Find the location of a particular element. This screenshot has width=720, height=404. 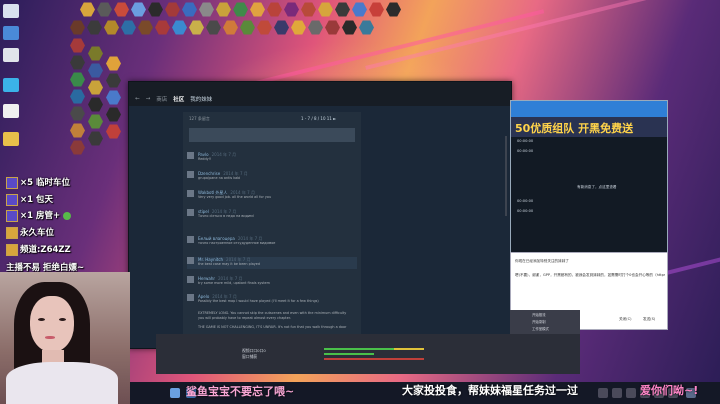

comment-input is located at coordinates (272, 135).